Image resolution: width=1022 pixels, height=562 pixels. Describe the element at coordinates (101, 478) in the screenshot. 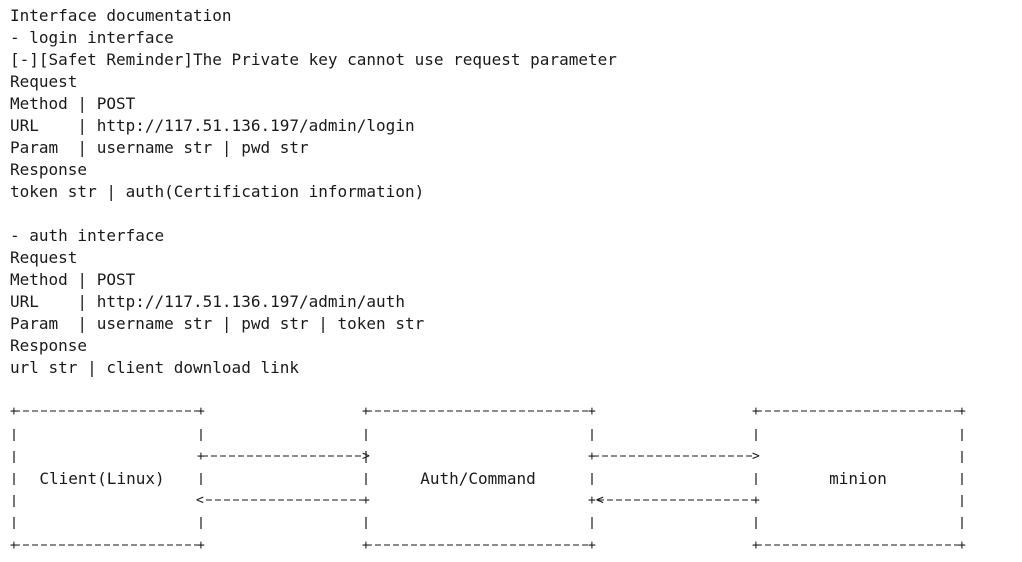

I see `client-box-label: Client(Linux)` at that location.